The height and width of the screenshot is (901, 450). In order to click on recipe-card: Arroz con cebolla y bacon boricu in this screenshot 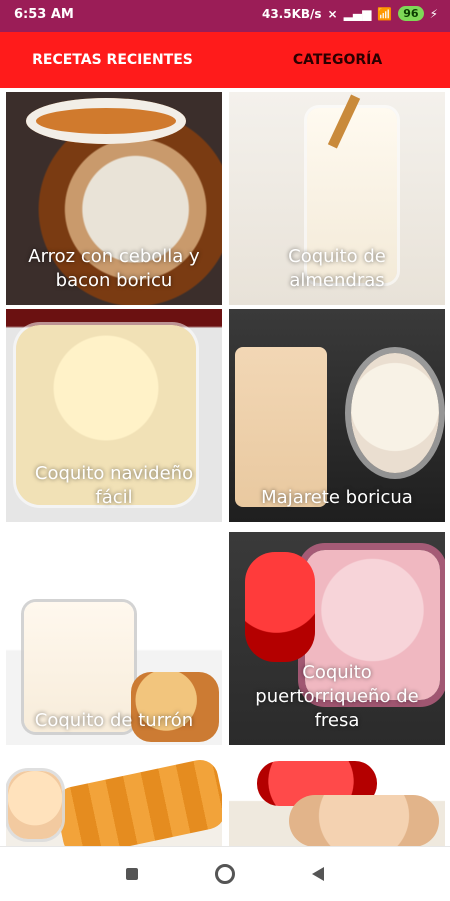, I will do `click(114, 198)`.